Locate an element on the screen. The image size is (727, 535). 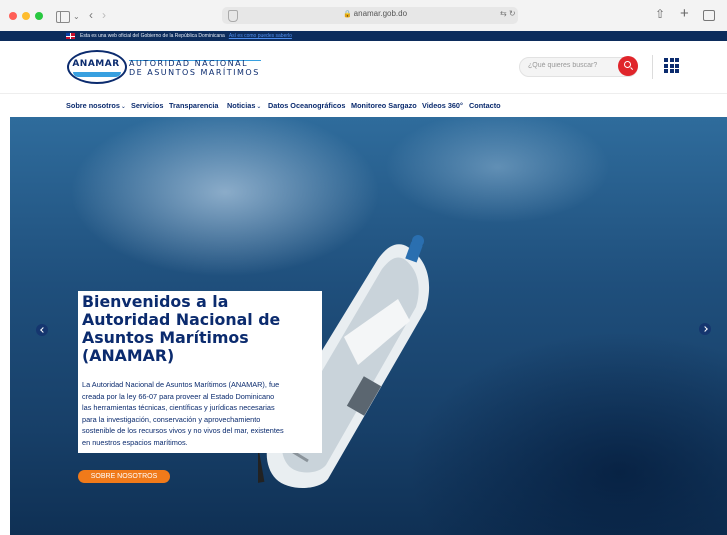
gov-banner-link: Así es como puedes saberlo is located at coordinates (260, 36).